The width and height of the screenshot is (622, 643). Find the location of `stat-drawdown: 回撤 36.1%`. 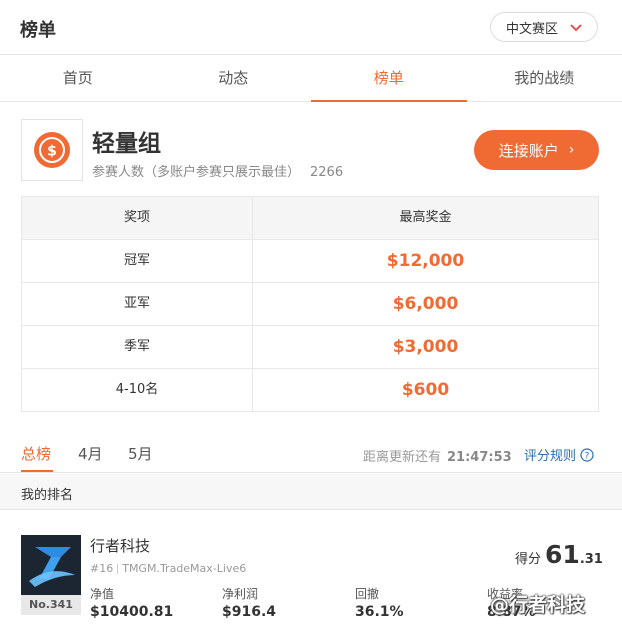

stat-drawdown: 回撤 36.1% is located at coordinates (379, 602).